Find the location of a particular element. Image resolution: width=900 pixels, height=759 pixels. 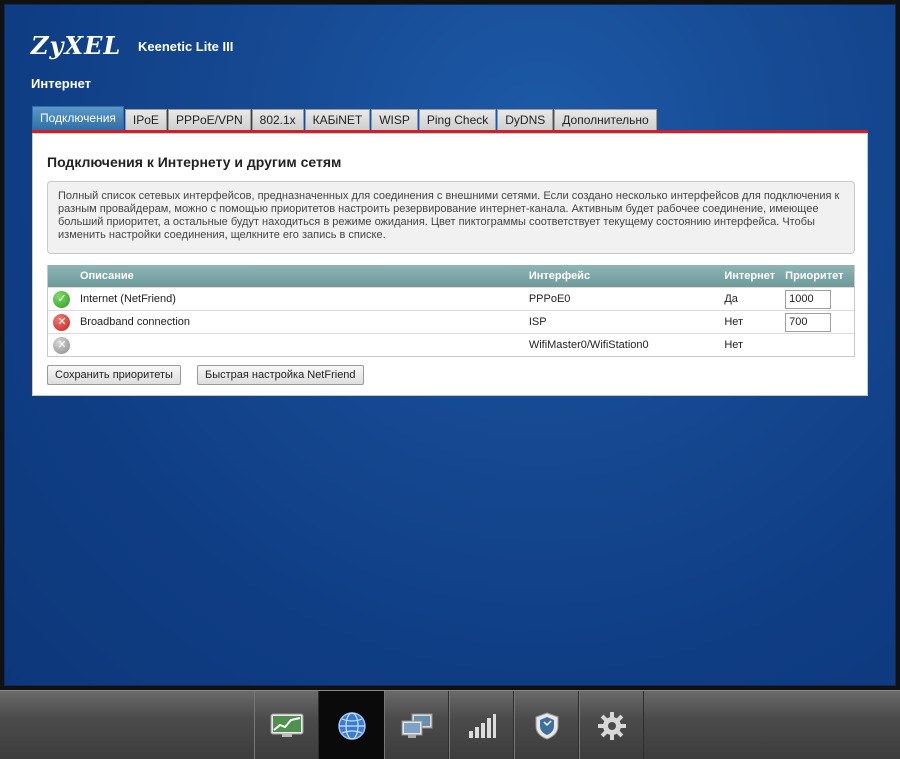

device-model: Keenetic Lite III is located at coordinates (186, 46).